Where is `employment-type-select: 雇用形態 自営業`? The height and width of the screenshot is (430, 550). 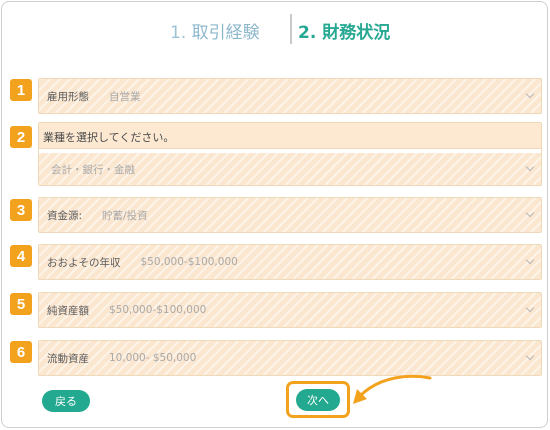 employment-type-select: 雇用形態 自営業 is located at coordinates (290, 96).